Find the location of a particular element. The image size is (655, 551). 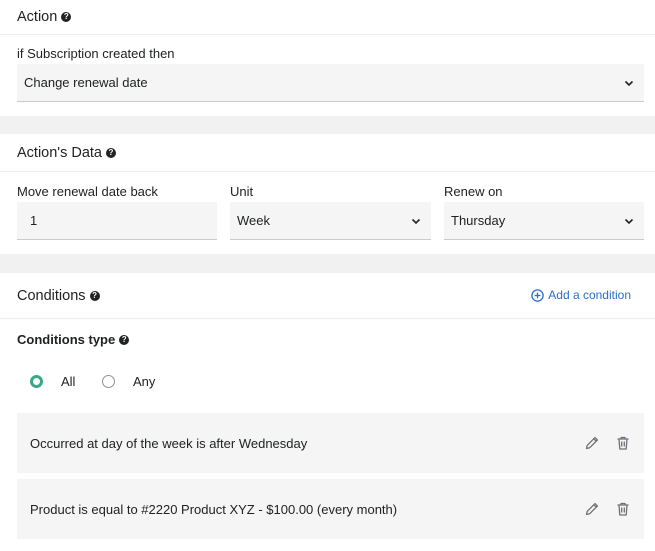

unit-select-value: Week is located at coordinates (253, 220).